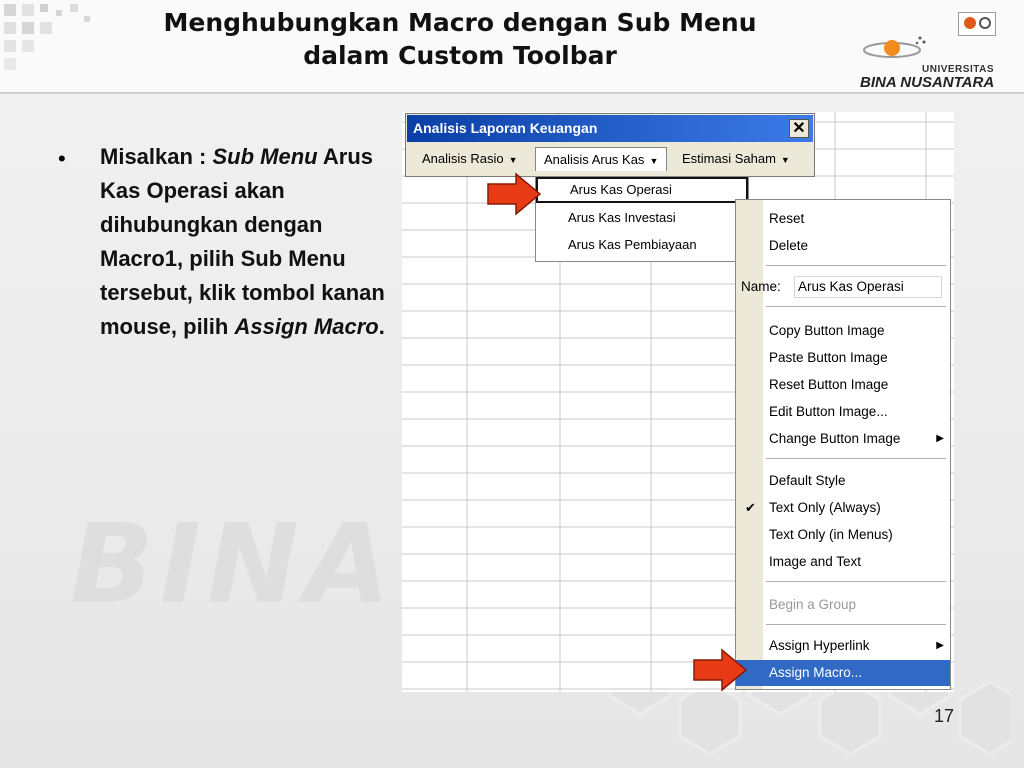  What do you see at coordinates (306, 326) in the screenshot?
I see `bullet-text-italic: Assign Macro` at bounding box center [306, 326].